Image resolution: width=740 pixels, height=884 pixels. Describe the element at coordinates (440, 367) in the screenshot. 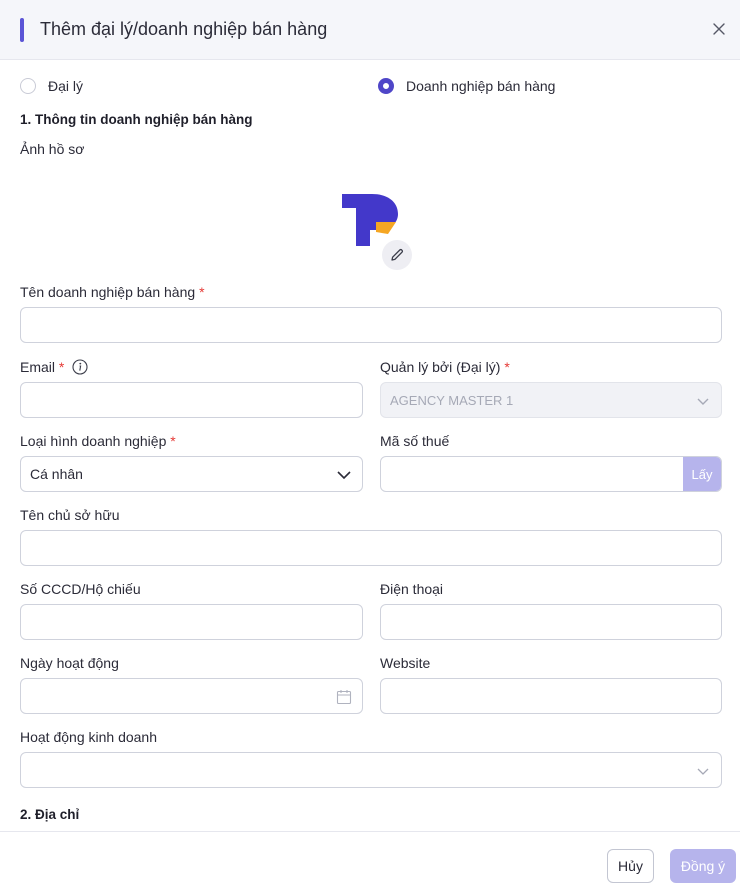

I see `managed-by-label-text: Quản lý bởi (Đại lý)` at that location.